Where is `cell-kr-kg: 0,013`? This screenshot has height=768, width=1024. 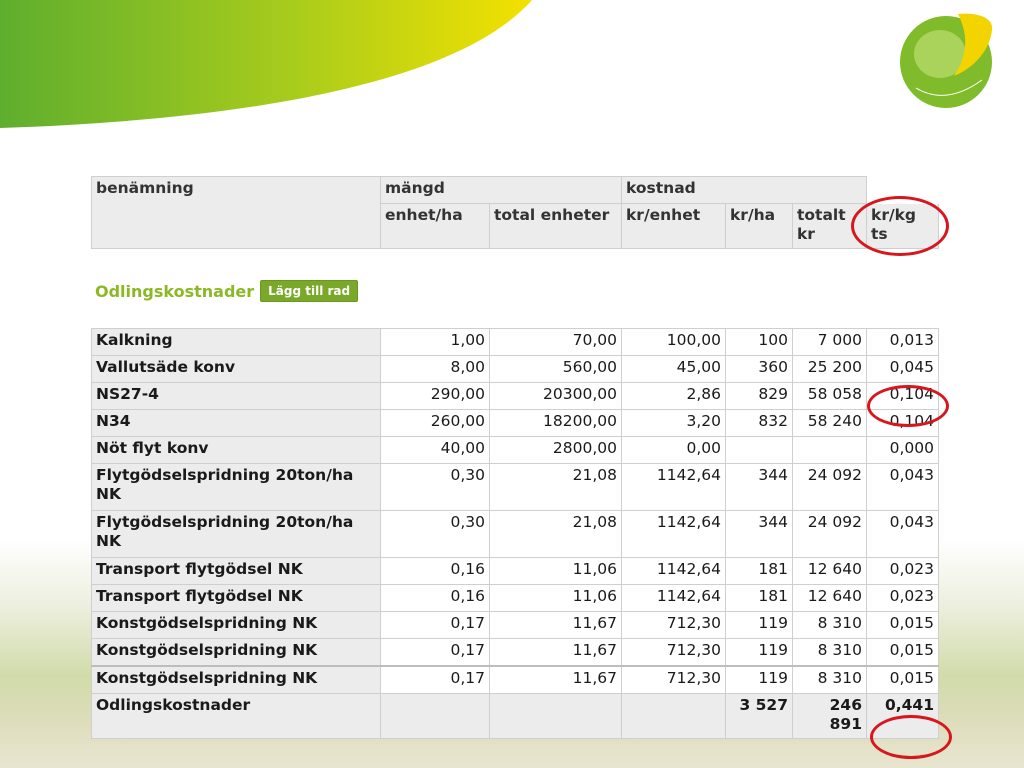
cell-kr-kg: 0,013 is located at coordinates (902, 342).